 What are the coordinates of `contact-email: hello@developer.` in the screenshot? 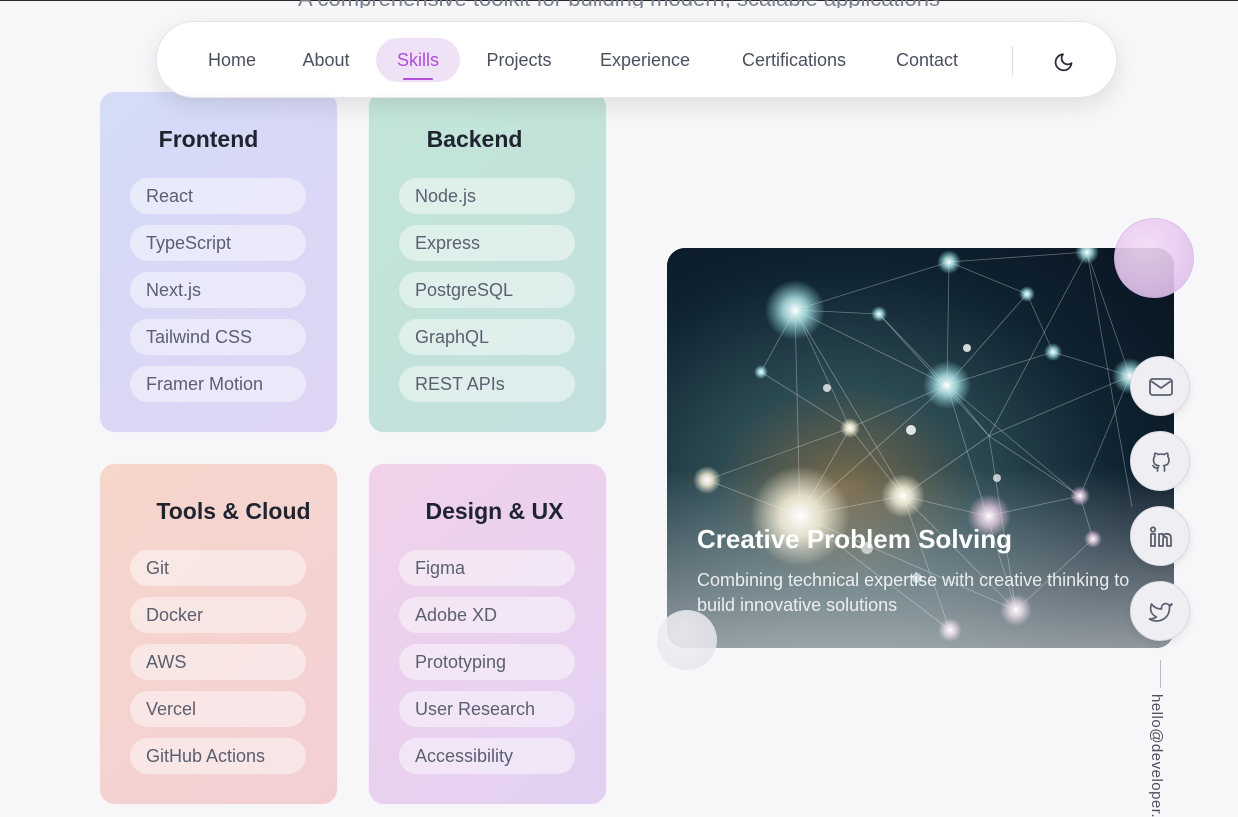 It's located at (1156, 755).